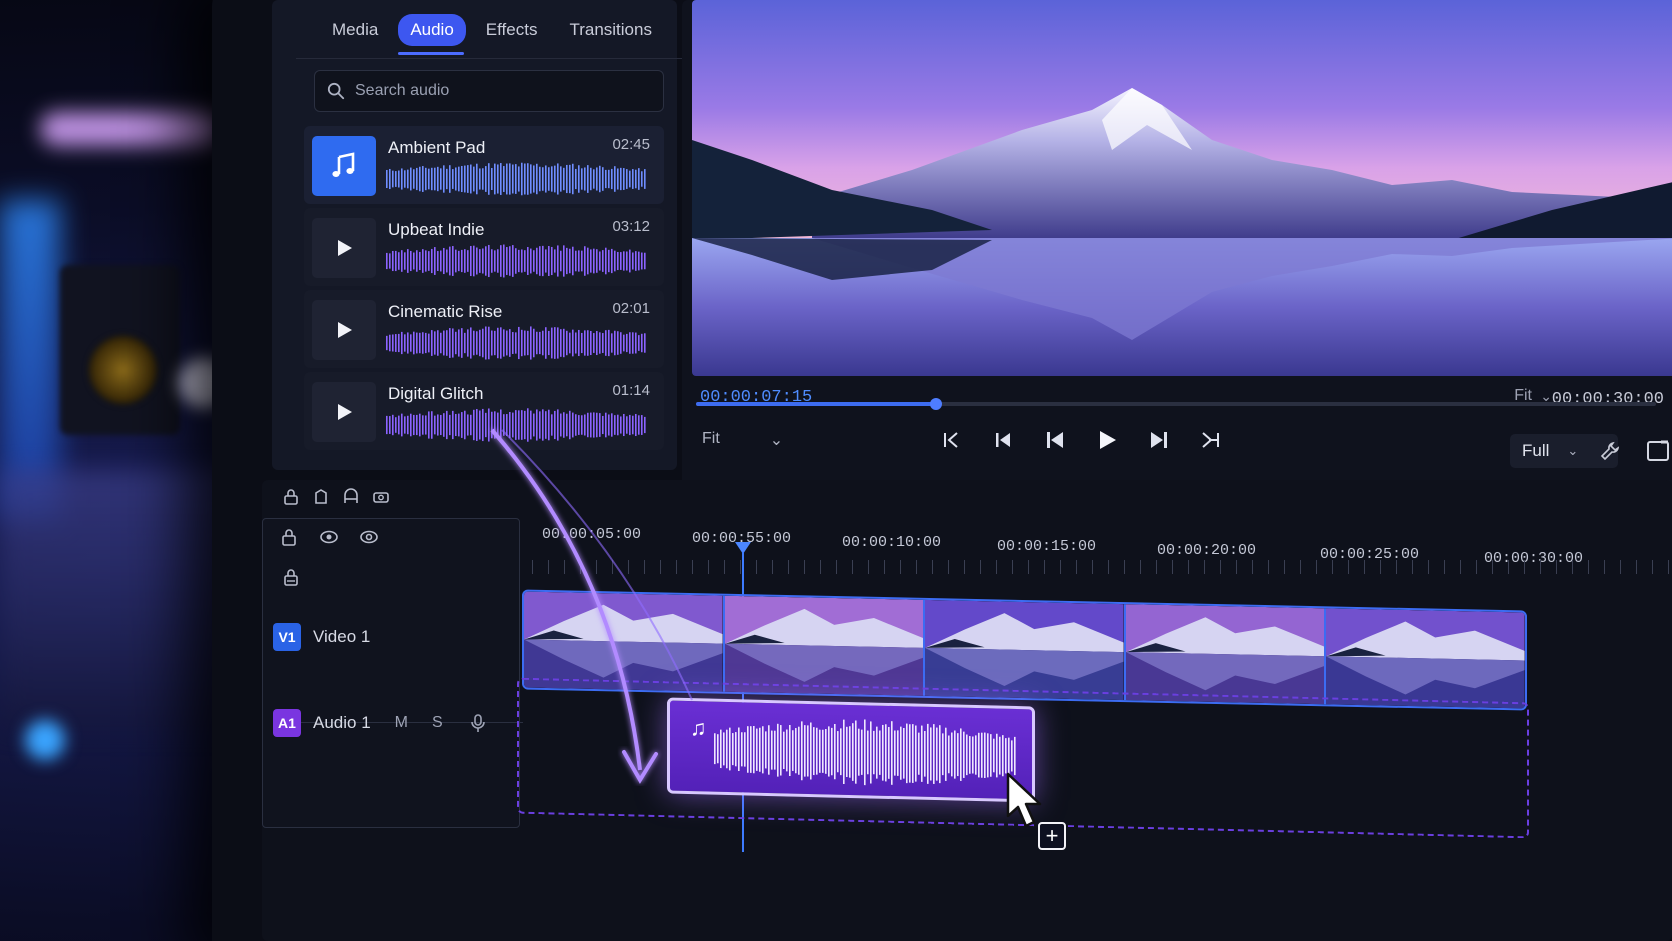 This screenshot has width=1672, height=941. What do you see at coordinates (1052, 836) in the screenshot?
I see `add-icon: +` at bounding box center [1052, 836].